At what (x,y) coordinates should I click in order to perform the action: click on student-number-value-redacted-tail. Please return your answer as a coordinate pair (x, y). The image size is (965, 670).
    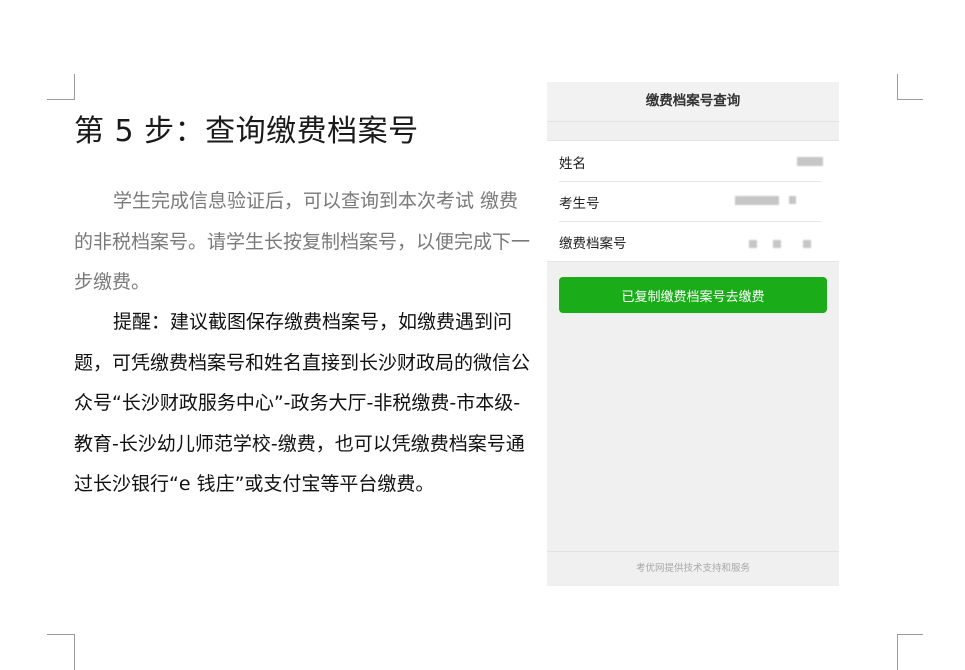
    Looking at the image, I should click on (792, 200).